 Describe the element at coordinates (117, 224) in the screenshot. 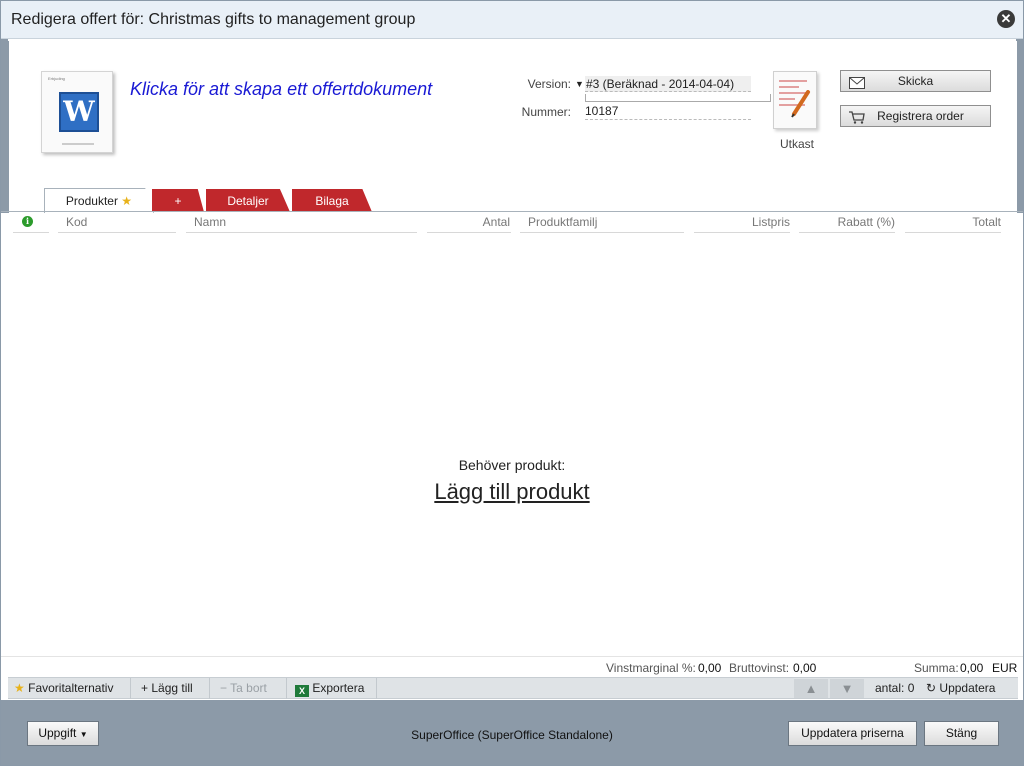

I see `col-kod: Kod` at that location.